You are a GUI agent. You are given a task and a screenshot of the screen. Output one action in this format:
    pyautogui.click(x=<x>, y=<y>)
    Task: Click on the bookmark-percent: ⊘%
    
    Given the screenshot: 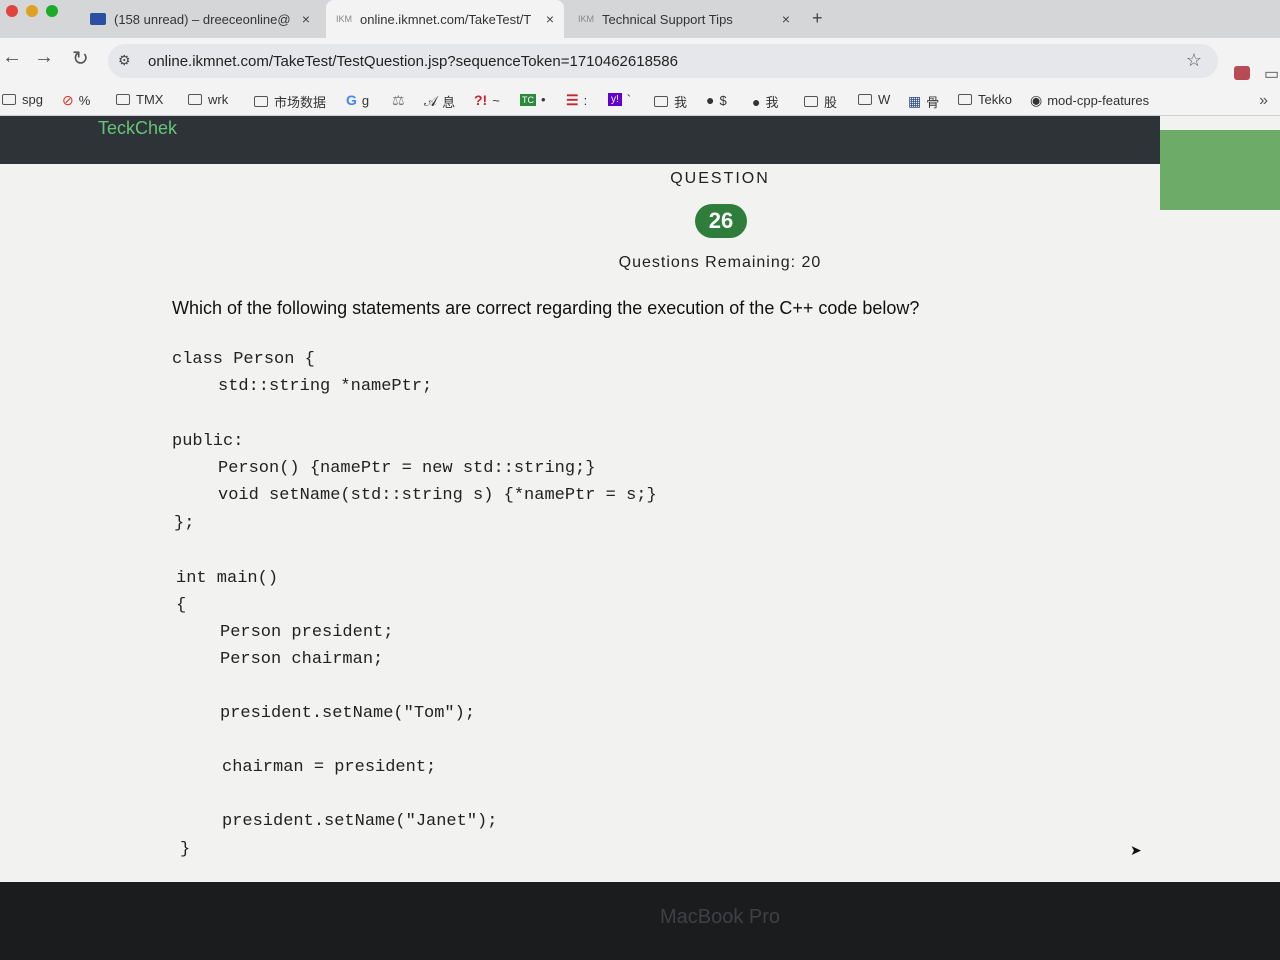 What is the action you would take?
    pyautogui.click(x=76, y=100)
    